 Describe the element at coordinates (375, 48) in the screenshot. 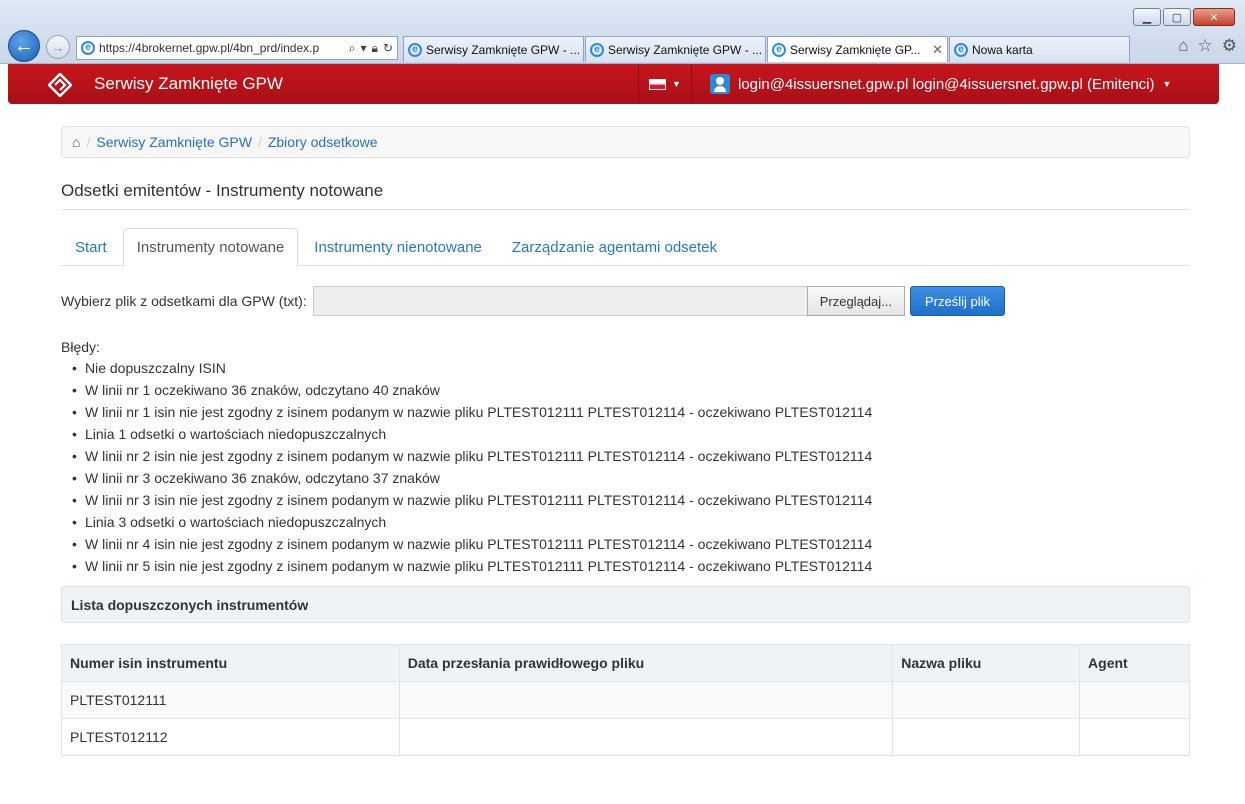

I see `lock-icon: 🔒︎` at that location.